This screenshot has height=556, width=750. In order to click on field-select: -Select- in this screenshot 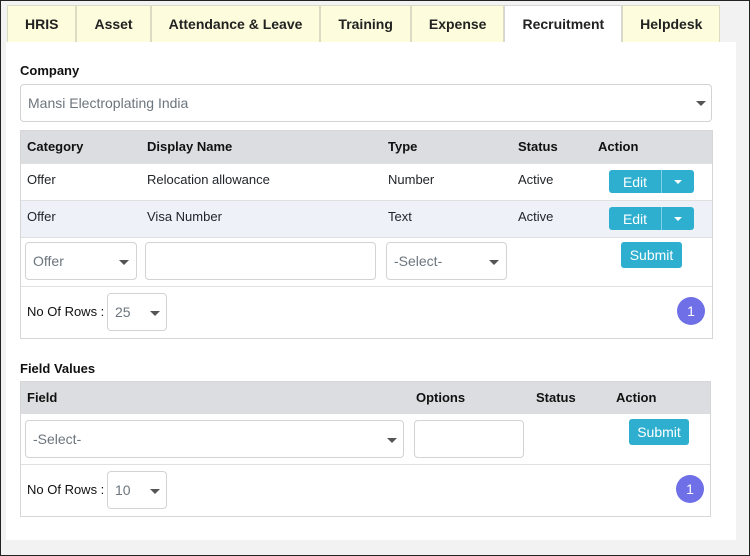, I will do `click(214, 439)`.